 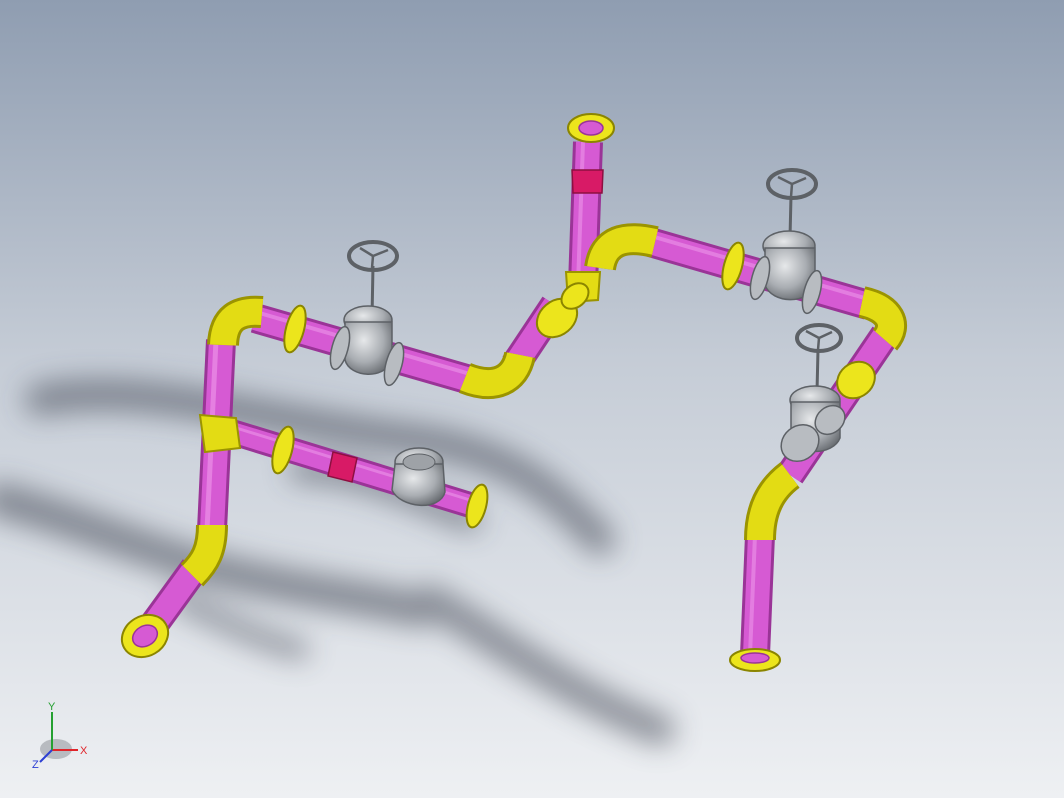 What do you see at coordinates (418, 477) in the screenshot?
I see `check-valve-branch` at bounding box center [418, 477].